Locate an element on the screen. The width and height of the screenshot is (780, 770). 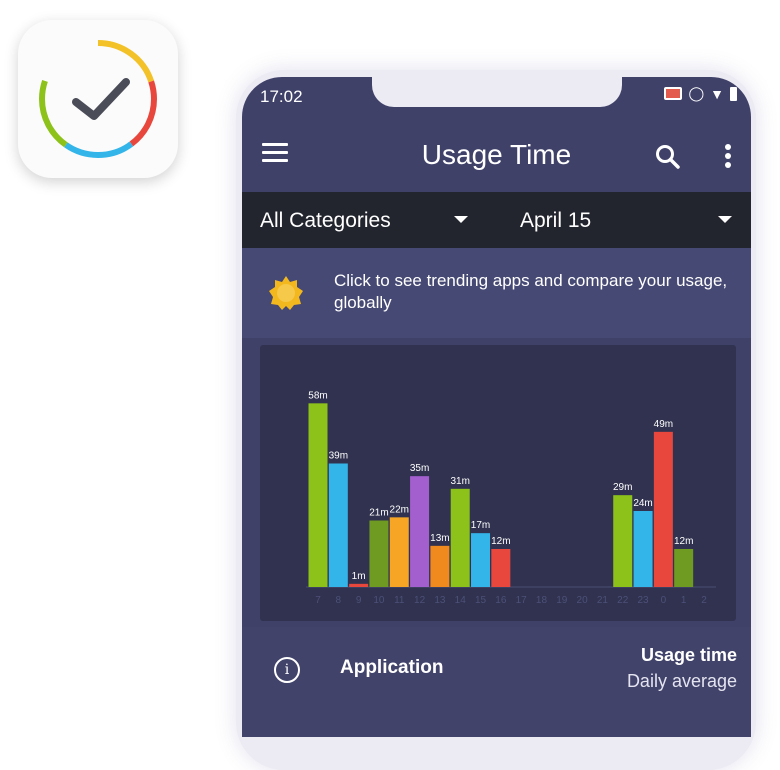
status-icons: ◯ ▼ is located at coordinates (700, 93).